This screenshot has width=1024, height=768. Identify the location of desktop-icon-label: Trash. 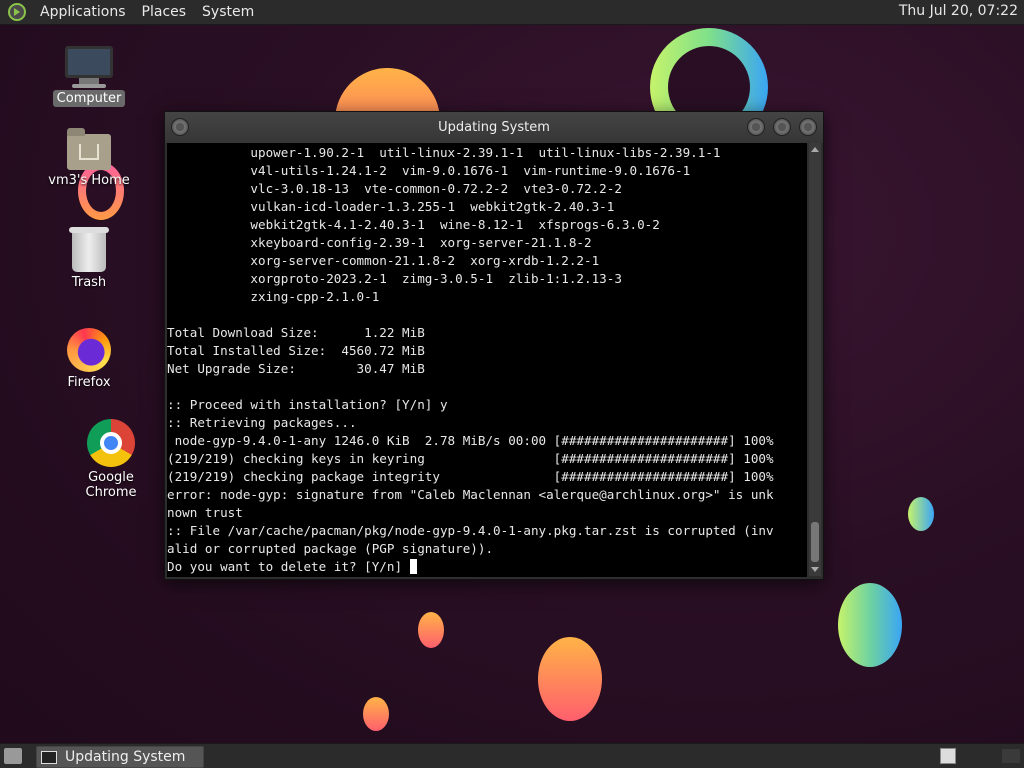
(89, 282).